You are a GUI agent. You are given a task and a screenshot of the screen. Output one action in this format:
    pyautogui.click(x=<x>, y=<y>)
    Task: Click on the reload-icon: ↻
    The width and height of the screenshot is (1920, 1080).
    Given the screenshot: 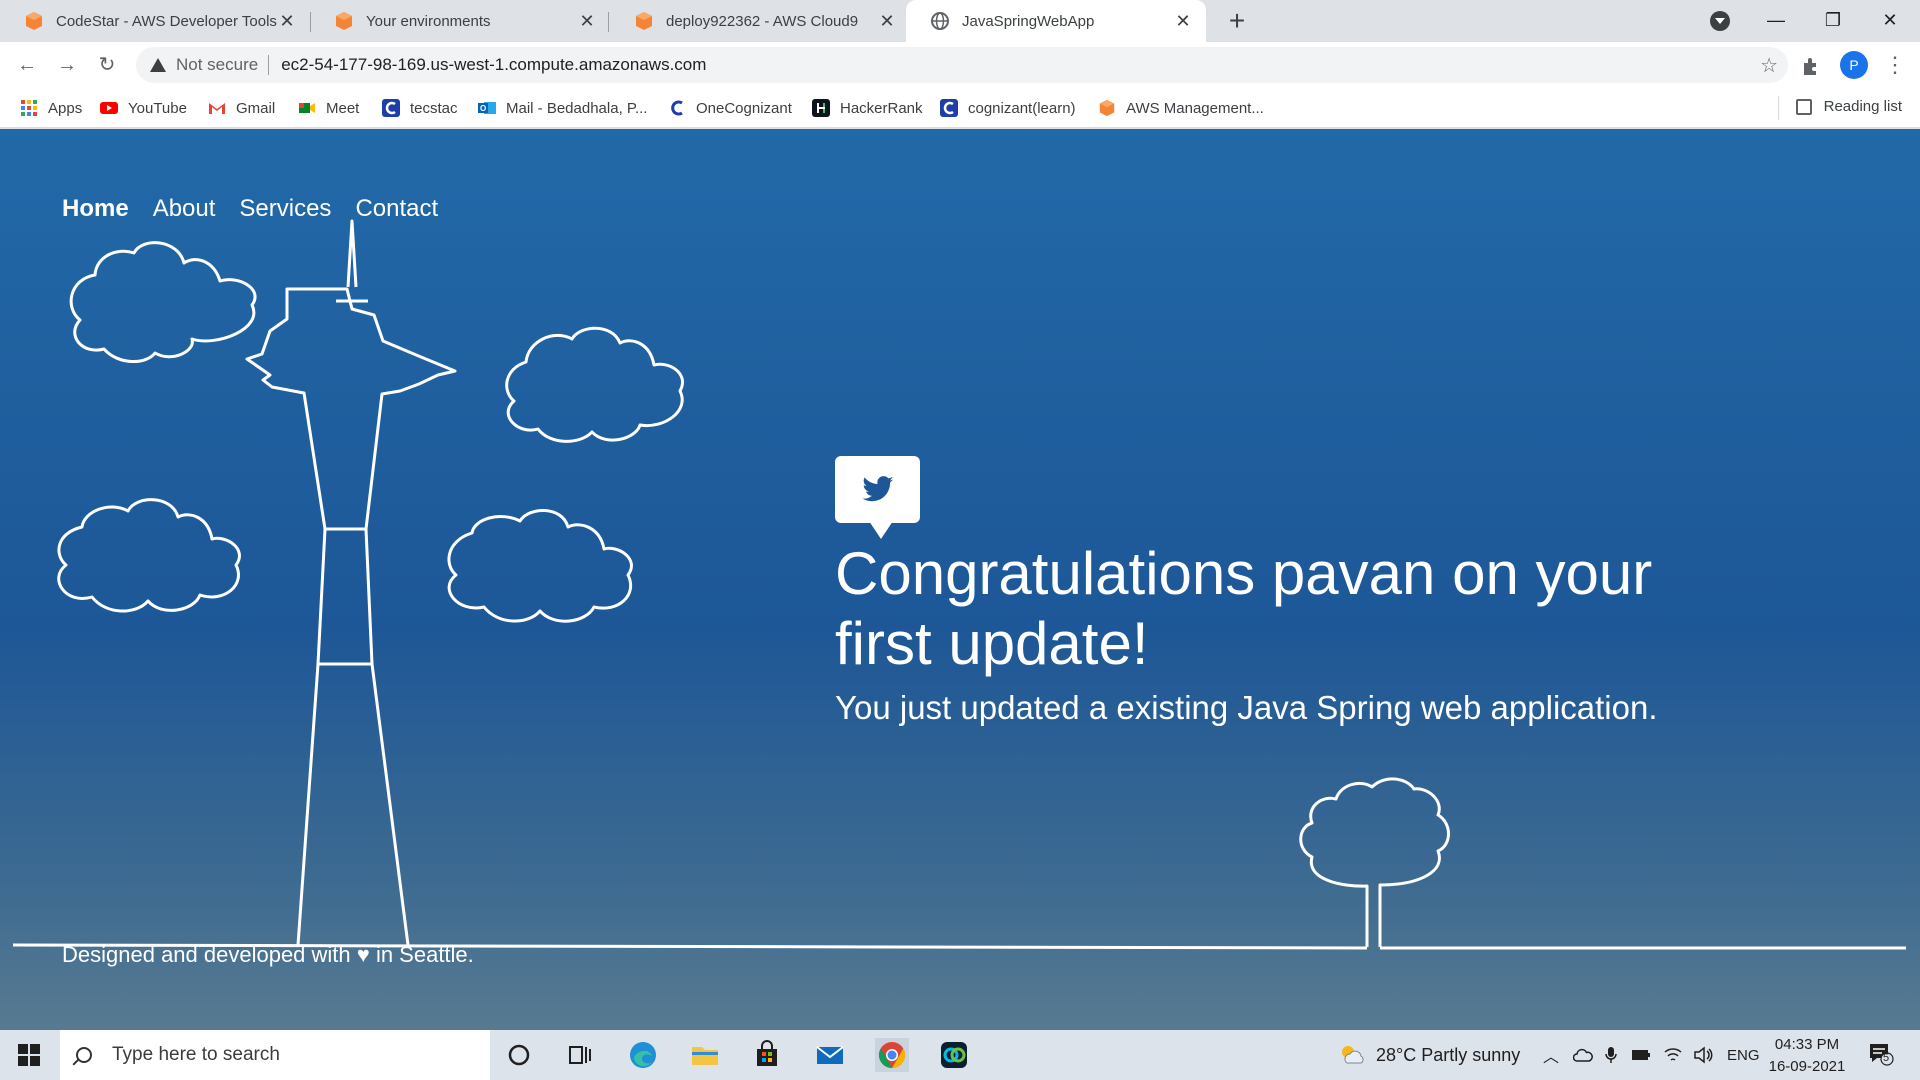 What is the action you would take?
    pyautogui.click(x=107, y=65)
    